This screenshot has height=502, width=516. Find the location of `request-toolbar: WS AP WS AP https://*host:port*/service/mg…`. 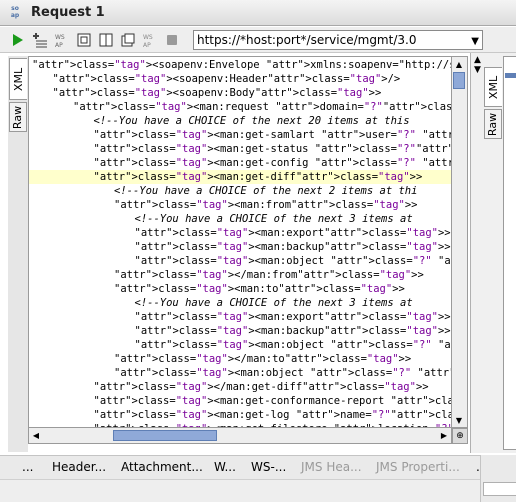

request-toolbar: WS AP WS AP https://*host:port*/service/mg… is located at coordinates (258, 40).